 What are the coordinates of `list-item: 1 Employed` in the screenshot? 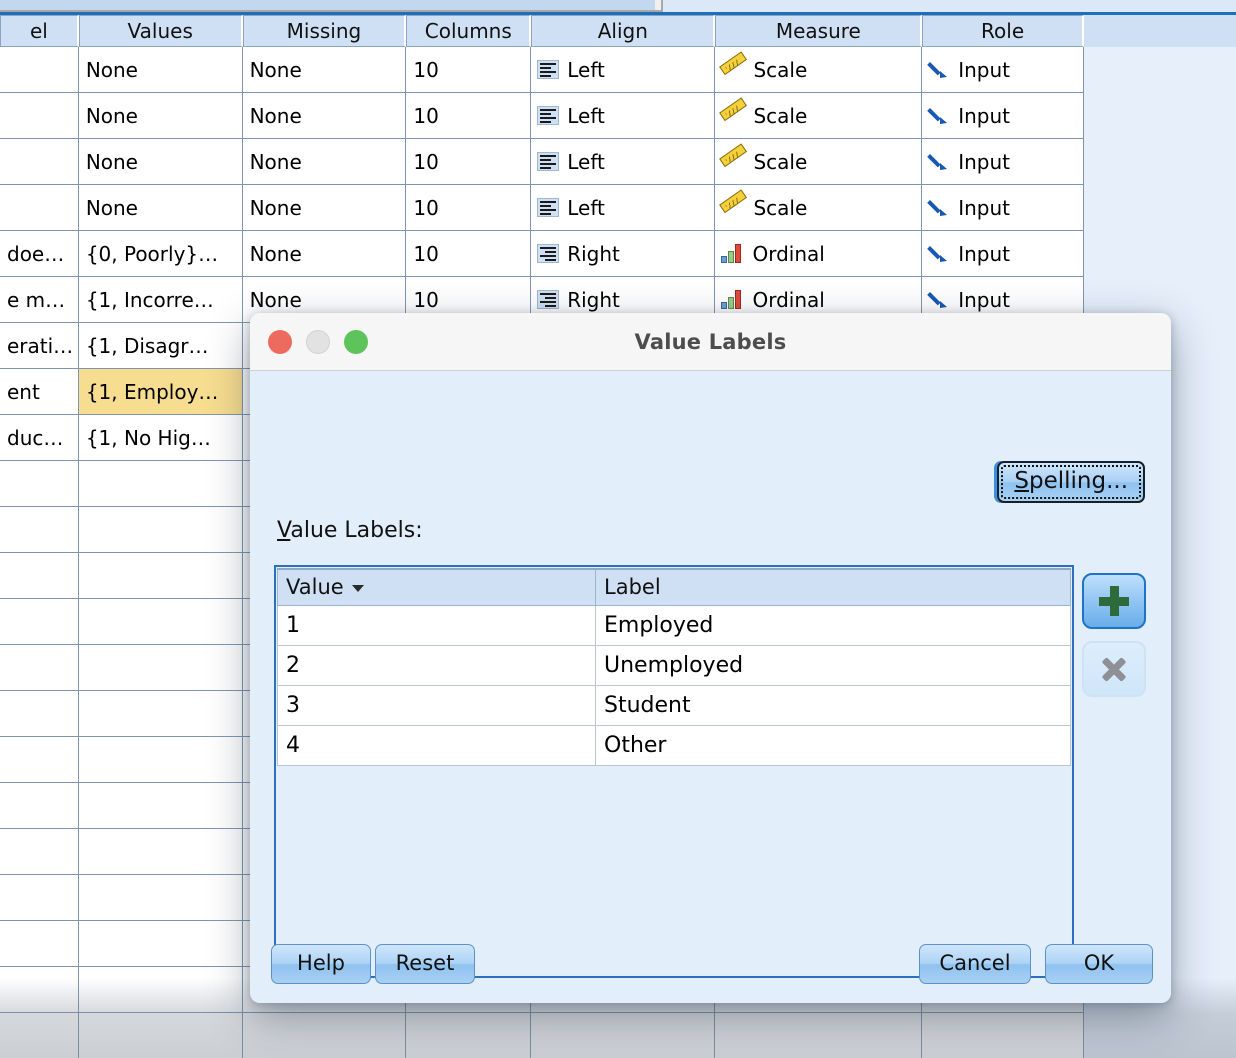 It's located at (674, 625).